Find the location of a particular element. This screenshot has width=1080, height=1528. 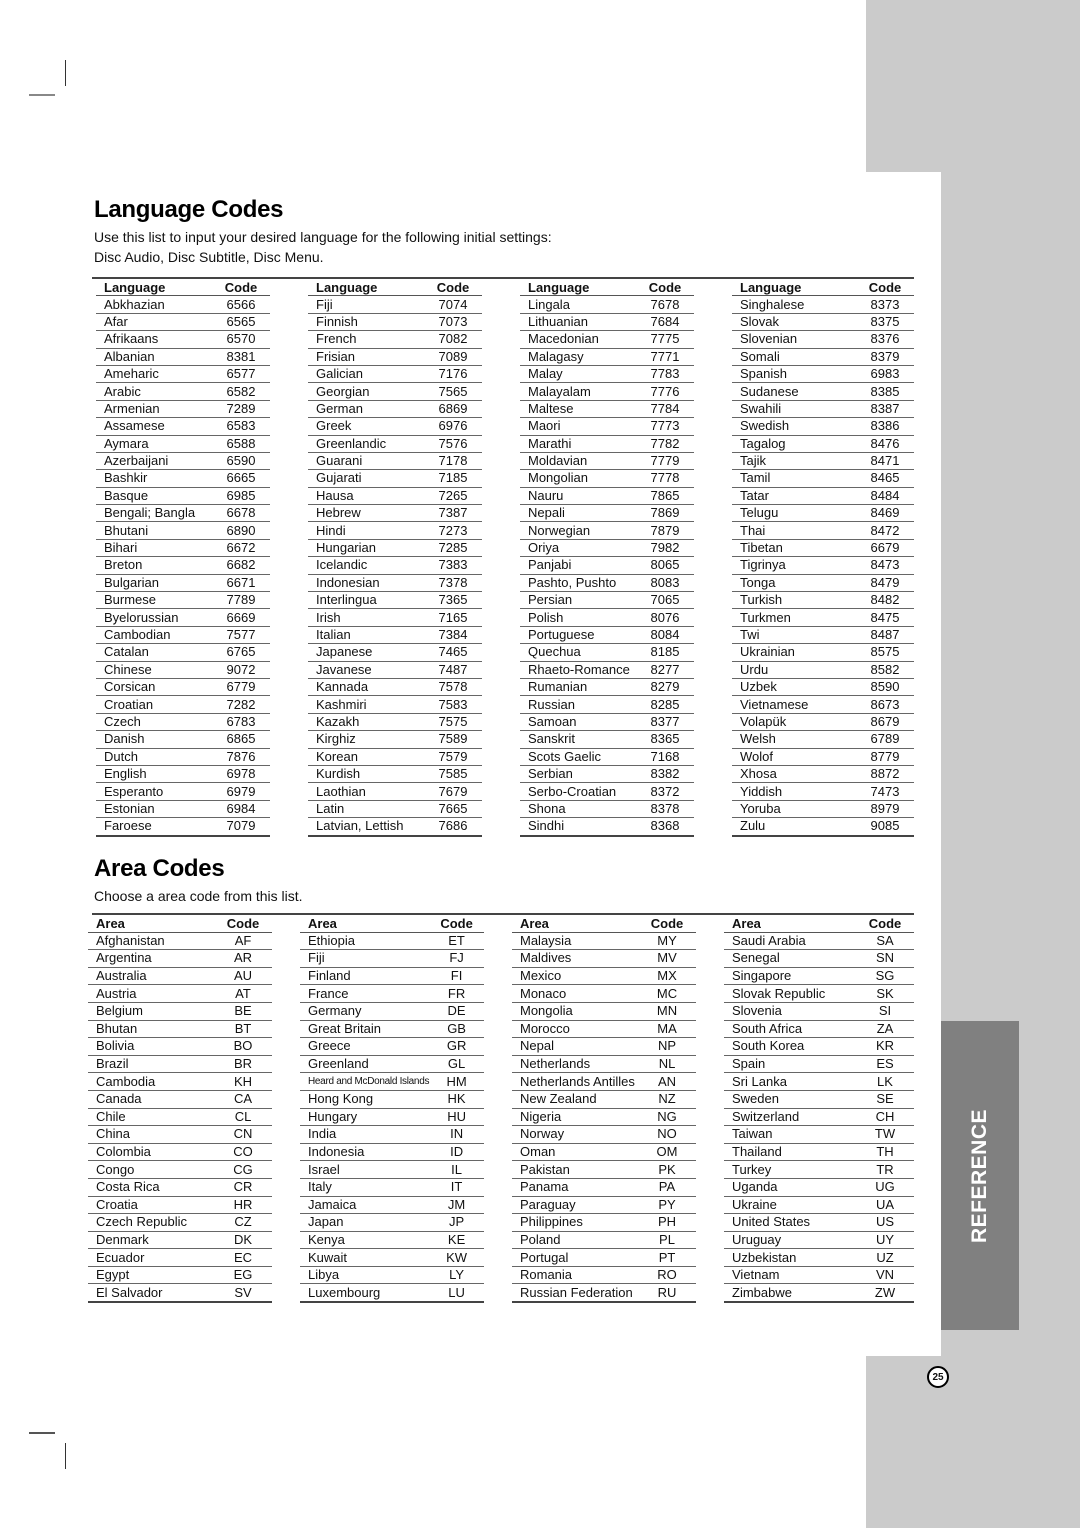

language-name: Turkish is located at coordinates (794, 600).